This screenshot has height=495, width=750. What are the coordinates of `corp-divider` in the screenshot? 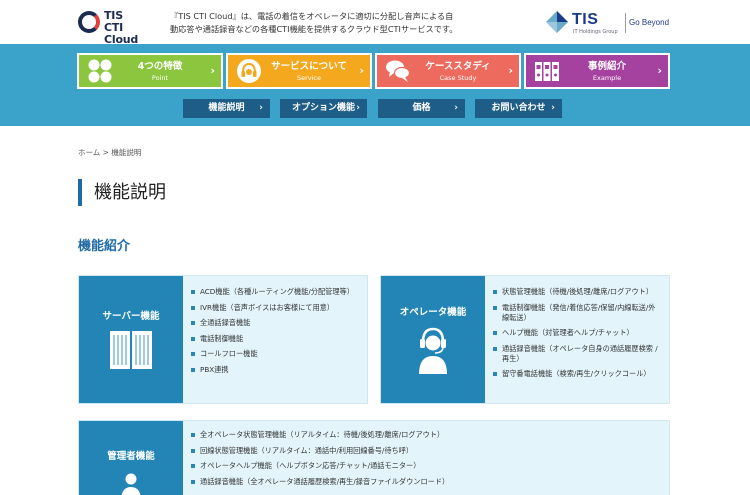 It's located at (625, 23).